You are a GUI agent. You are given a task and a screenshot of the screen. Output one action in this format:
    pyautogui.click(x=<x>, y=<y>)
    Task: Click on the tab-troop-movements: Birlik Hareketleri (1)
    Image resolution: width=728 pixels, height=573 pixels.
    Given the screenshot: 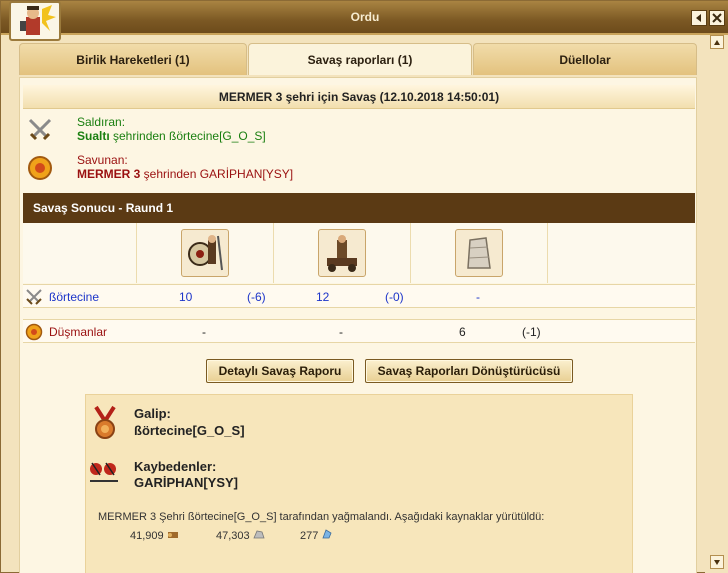 What is the action you would take?
    pyautogui.click(x=133, y=59)
    